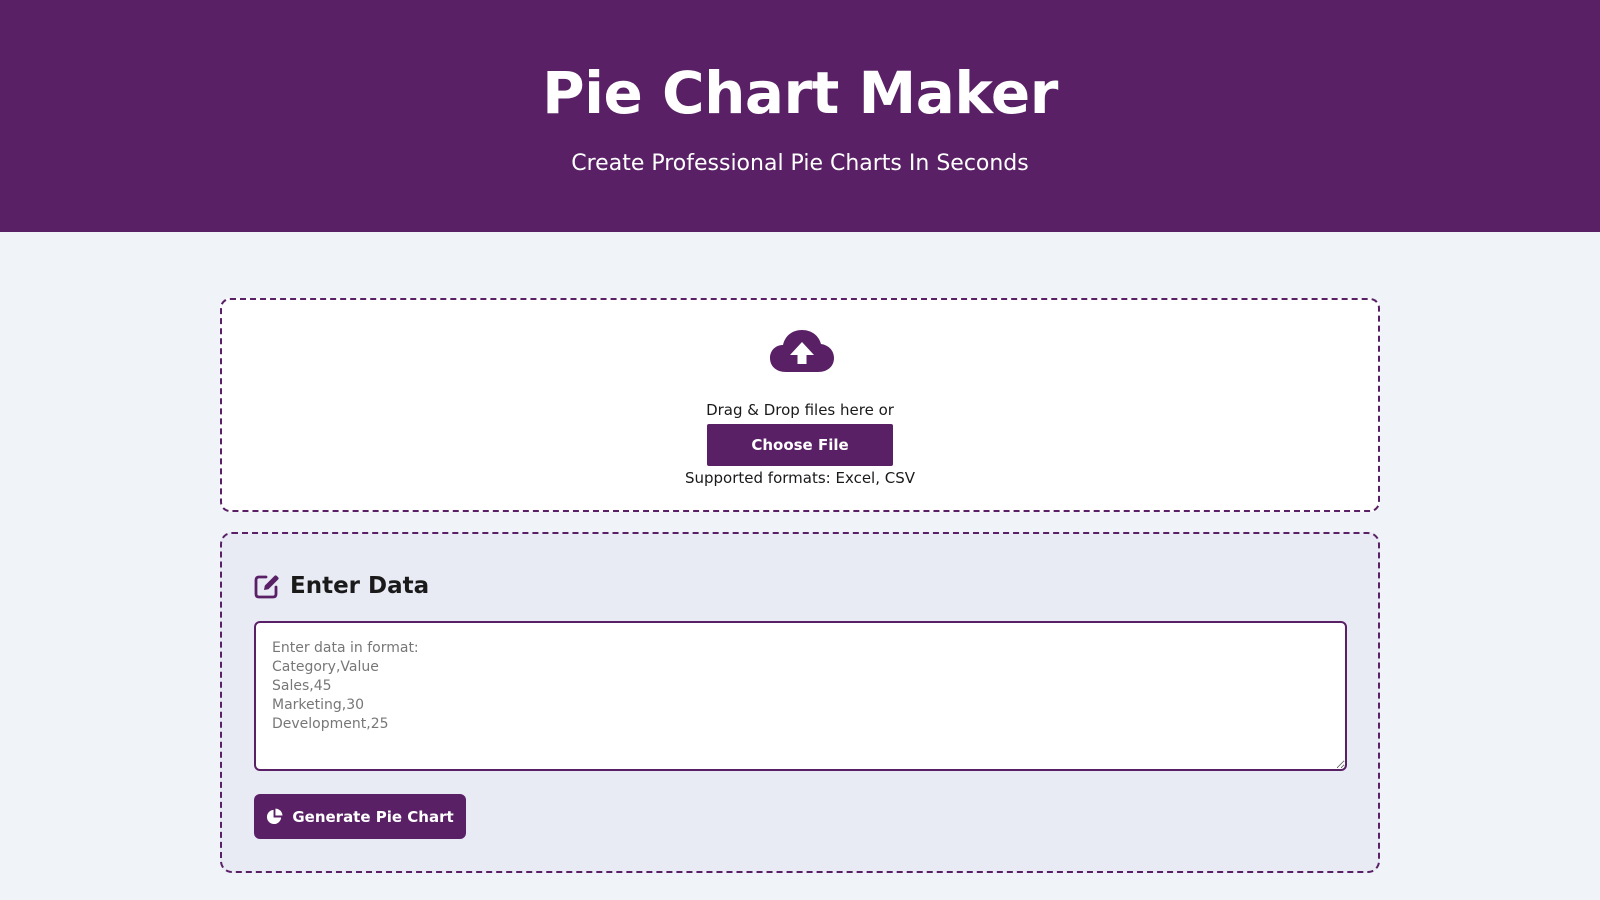 Image resolution: width=1600 pixels, height=900 pixels. I want to click on supported-formats: Supported formats: Excel, CSV, so click(800, 478).